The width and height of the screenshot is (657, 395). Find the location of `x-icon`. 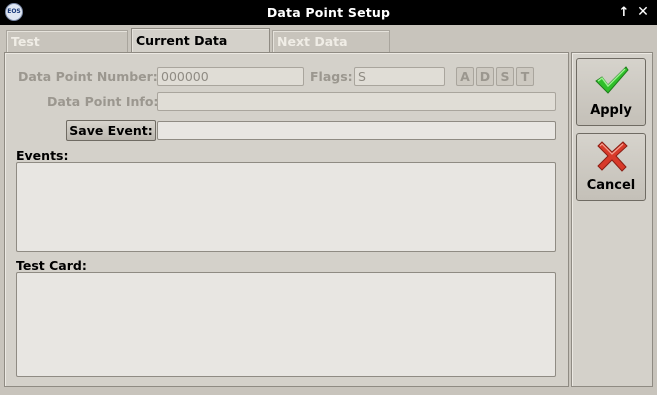

x-icon is located at coordinates (612, 156).